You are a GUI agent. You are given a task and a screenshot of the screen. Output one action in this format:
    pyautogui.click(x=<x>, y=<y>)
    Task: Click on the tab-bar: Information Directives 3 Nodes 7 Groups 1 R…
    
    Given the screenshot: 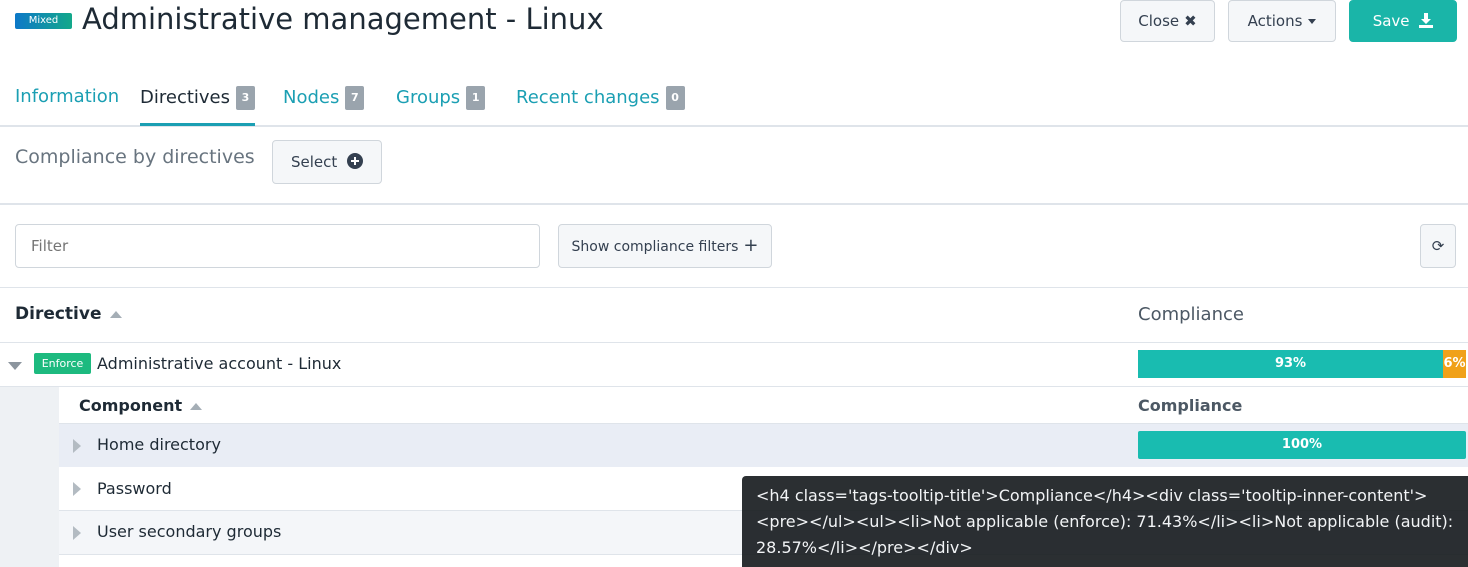 What is the action you would take?
    pyautogui.click(x=734, y=103)
    